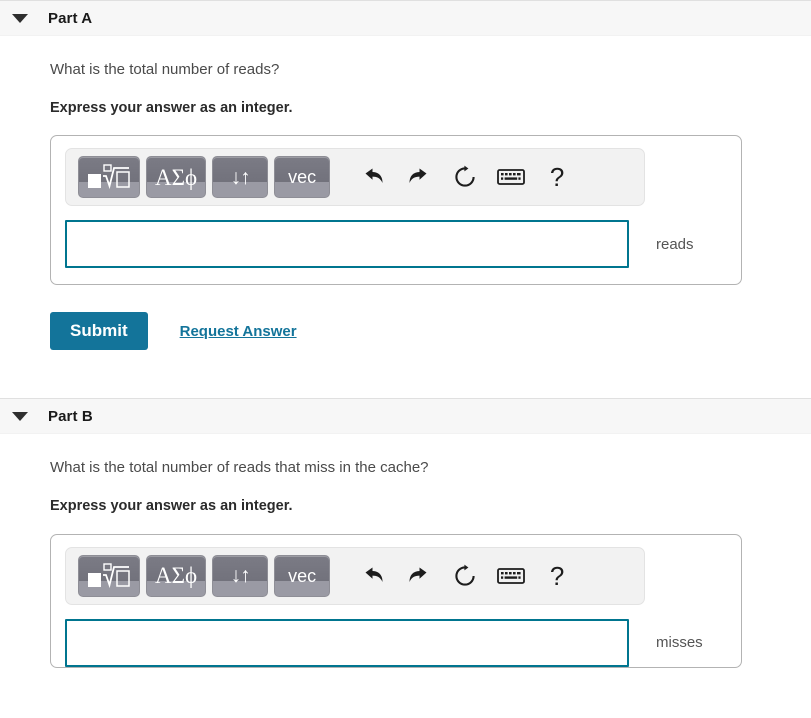  I want to click on part-b-input-row: misses, so click(396, 642).